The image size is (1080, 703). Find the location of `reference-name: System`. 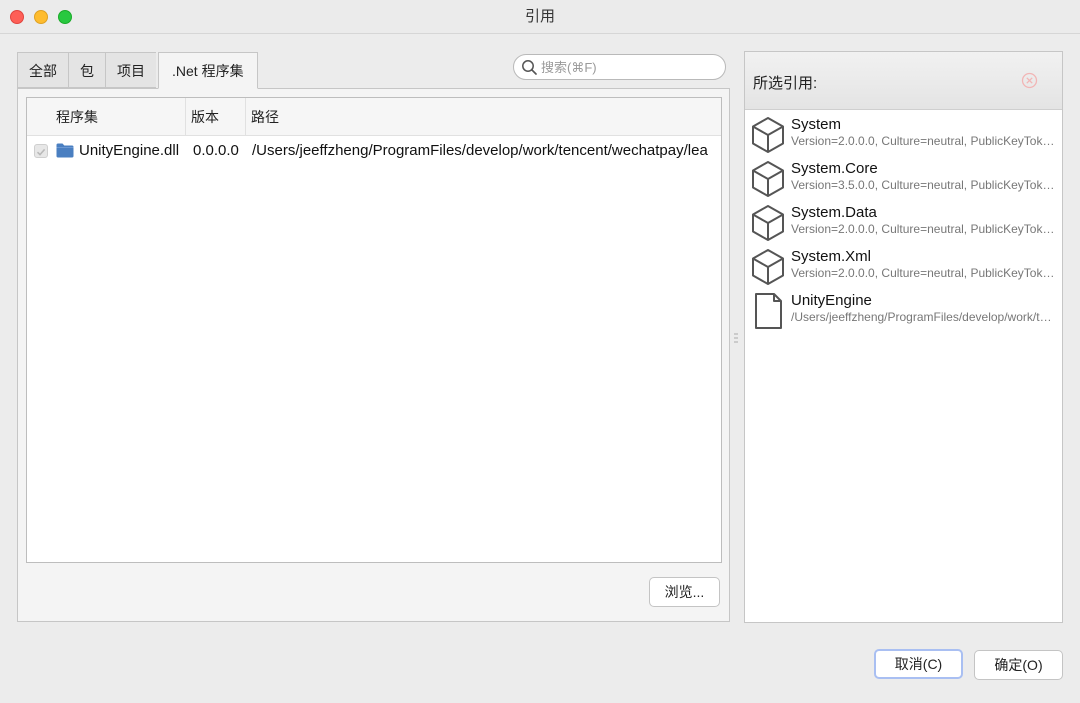

reference-name: System is located at coordinates (816, 124).